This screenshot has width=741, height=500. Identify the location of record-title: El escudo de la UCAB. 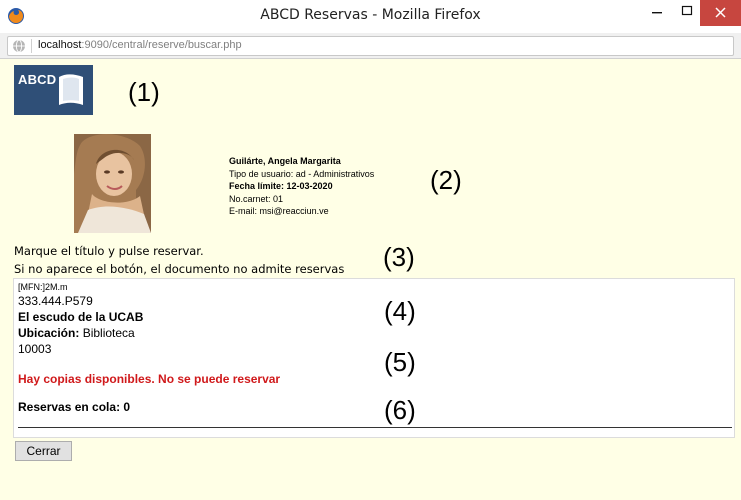
(81, 317).